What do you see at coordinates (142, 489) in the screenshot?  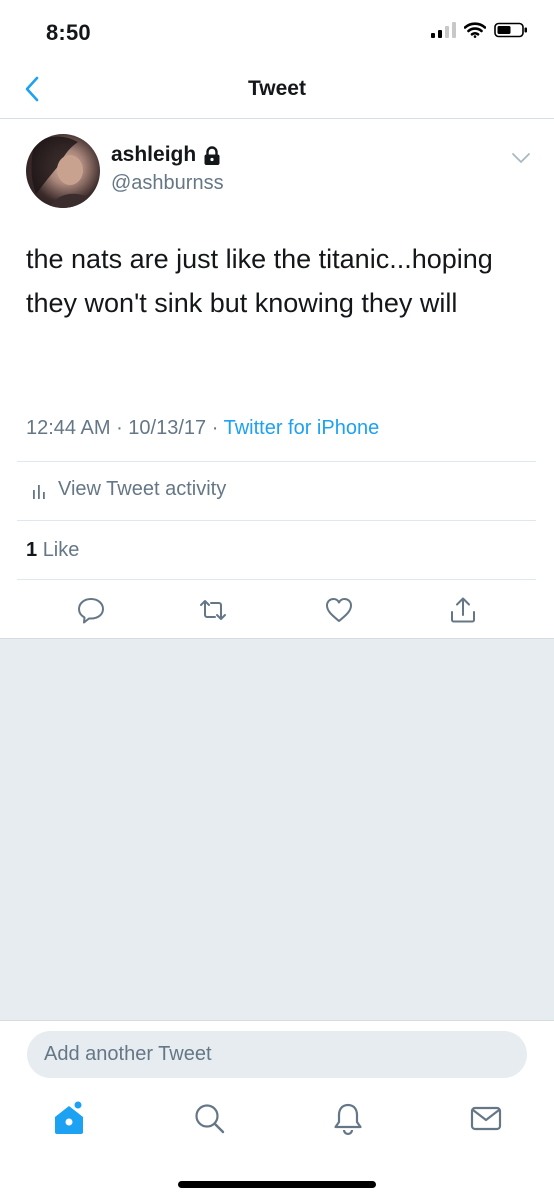 I see `activity-label: View Tweet activity` at bounding box center [142, 489].